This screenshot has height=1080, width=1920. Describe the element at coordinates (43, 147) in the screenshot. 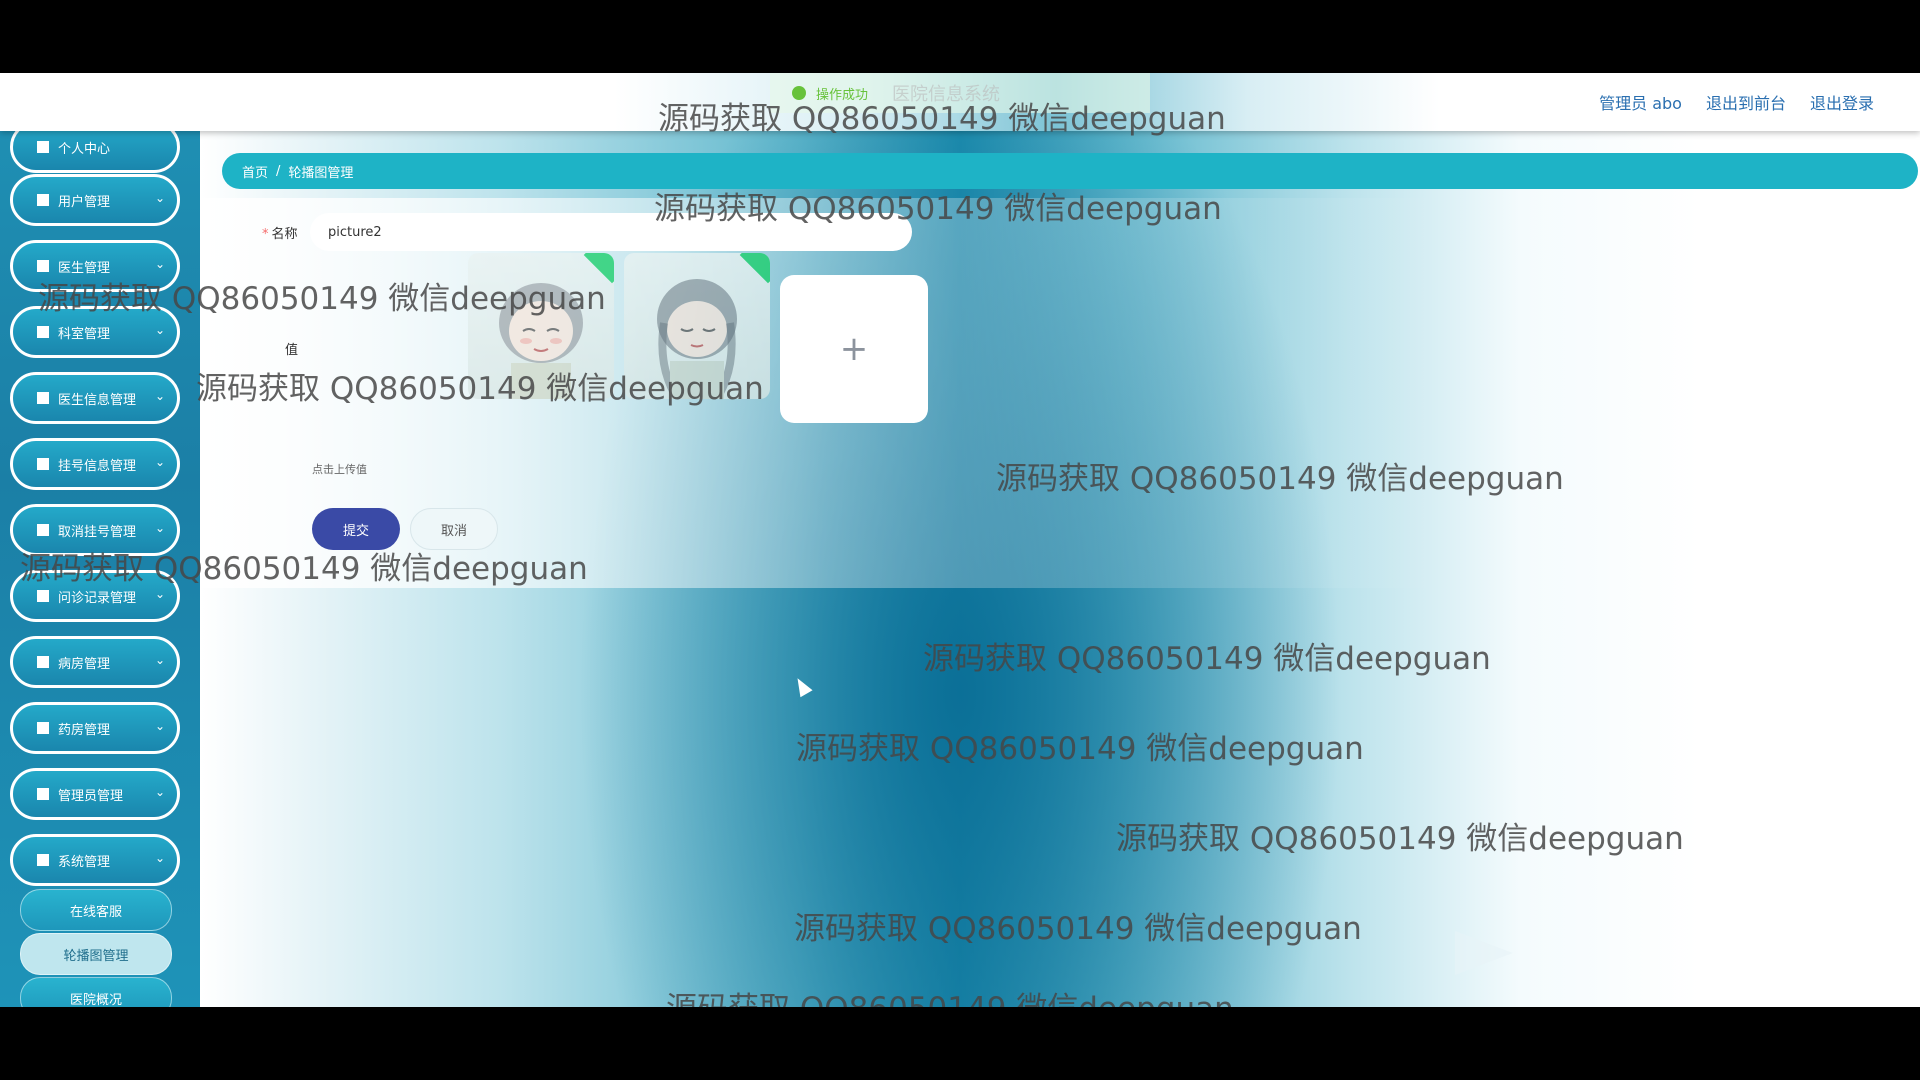

I see `user-icon` at that location.